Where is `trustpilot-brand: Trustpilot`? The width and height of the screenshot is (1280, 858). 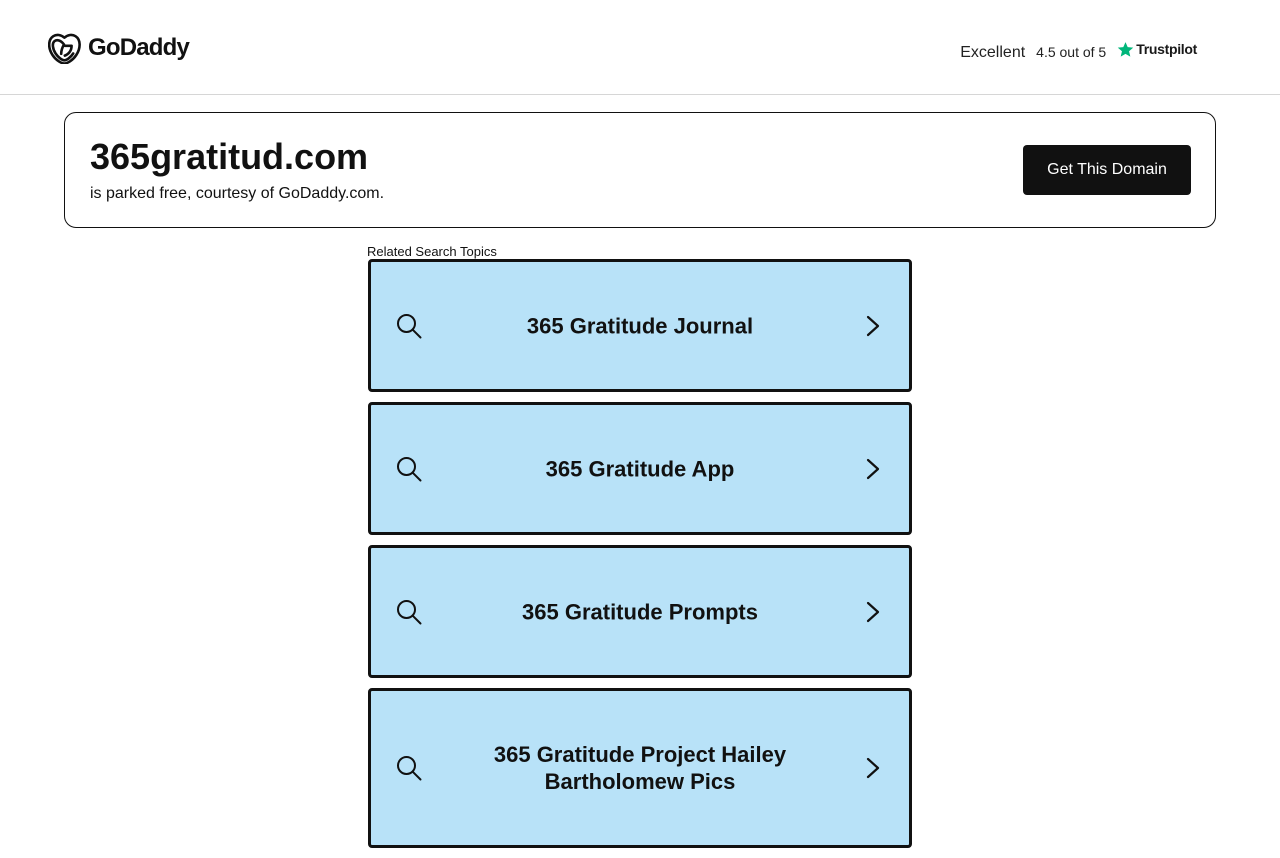 trustpilot-brand: Trustpilot is located at coordinates (1157, 48).